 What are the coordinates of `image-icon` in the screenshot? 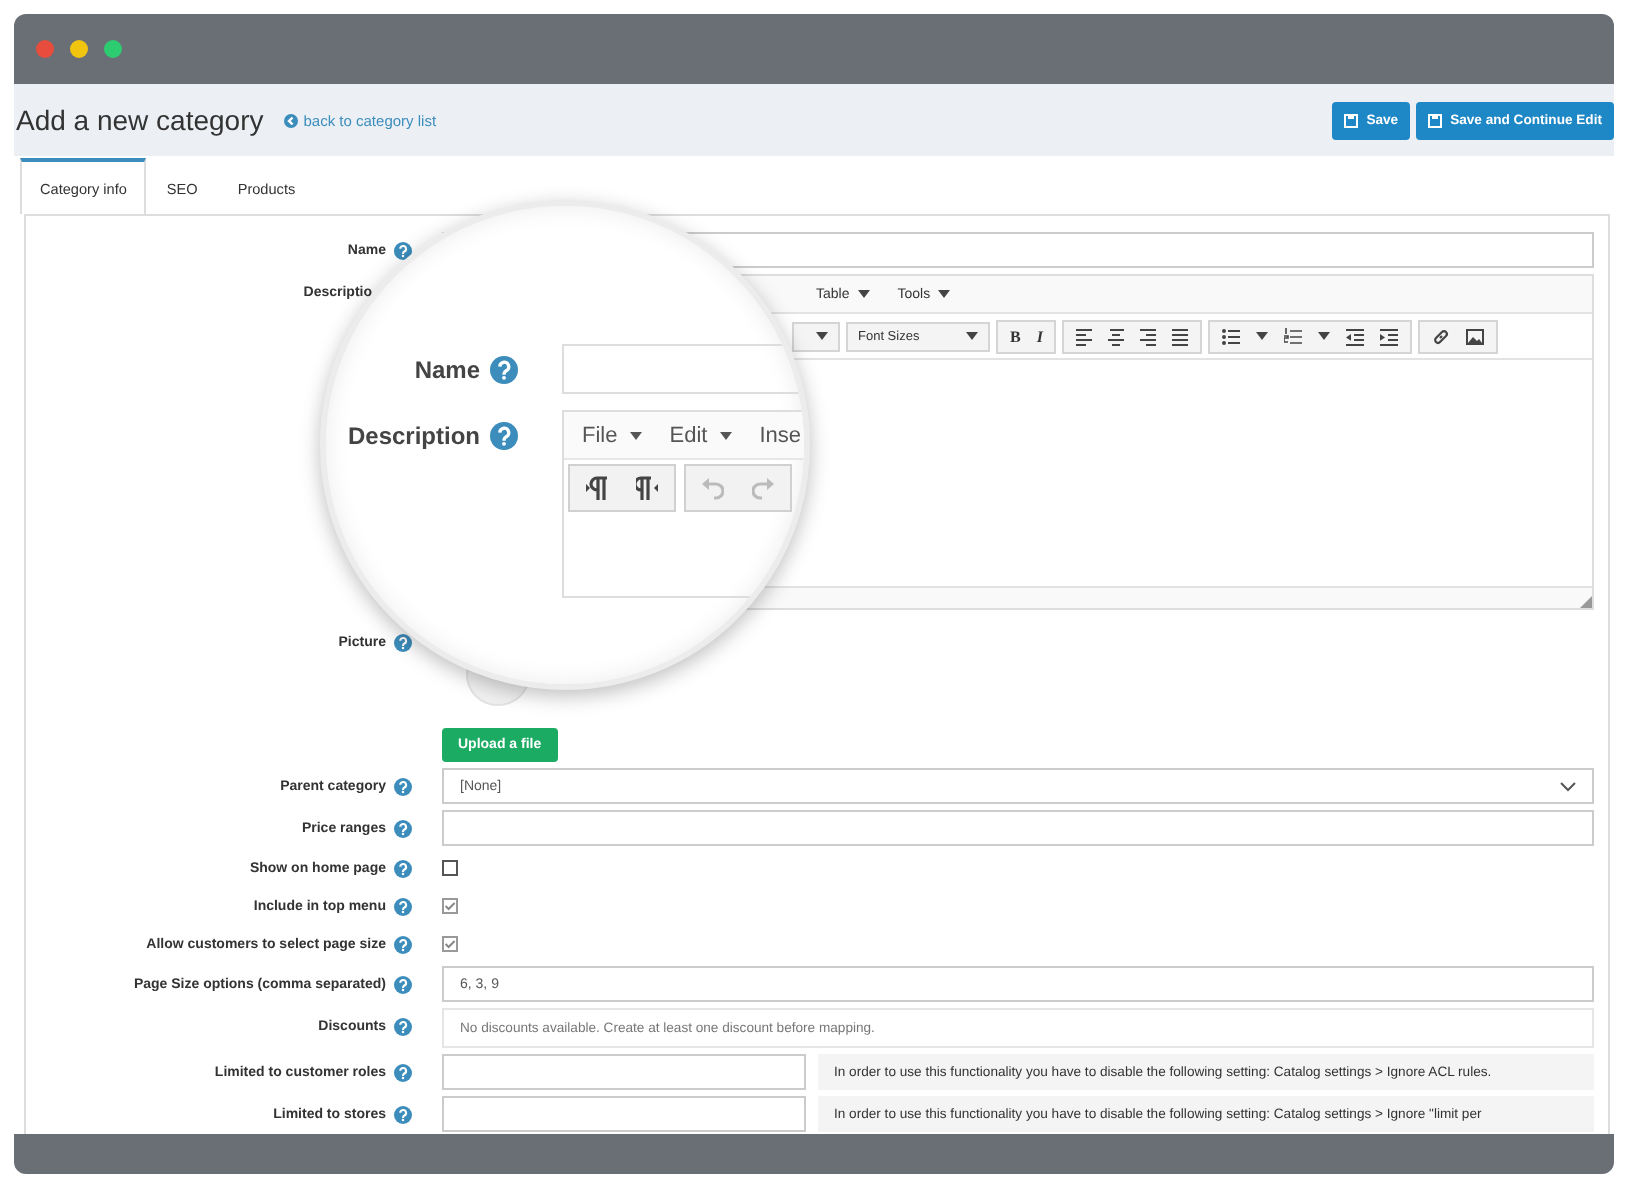 It's located at (1475, 336).